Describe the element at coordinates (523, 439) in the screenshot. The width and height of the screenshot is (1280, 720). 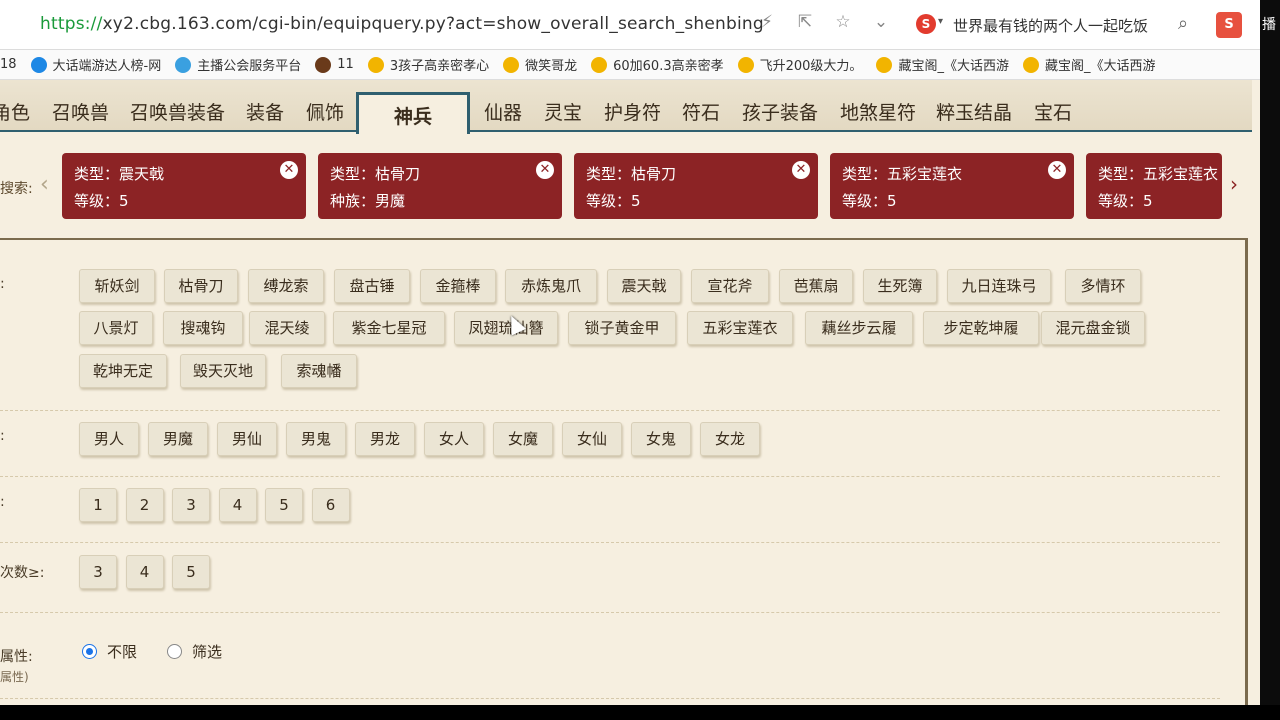
I see `race-option: 女魔` at that location.